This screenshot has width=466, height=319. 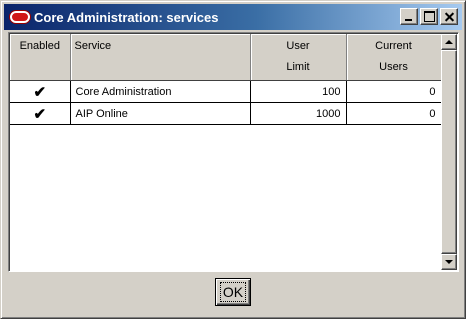 I want to click on service-cell: Core Administration, so click(x=160, y=91).